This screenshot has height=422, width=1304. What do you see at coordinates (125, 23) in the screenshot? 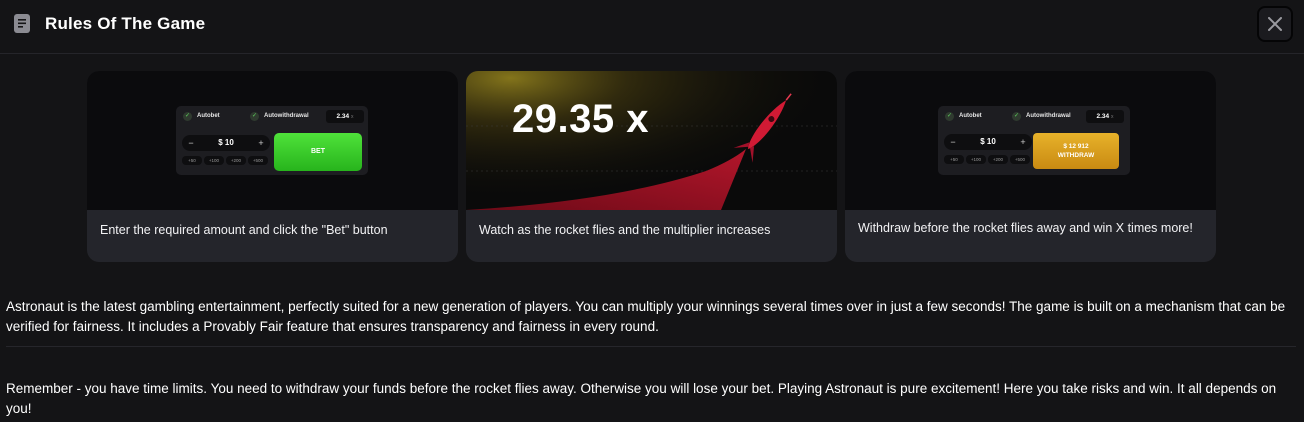
I see `modal-title: Rules Of The Game` at bounding box center [125, 23].